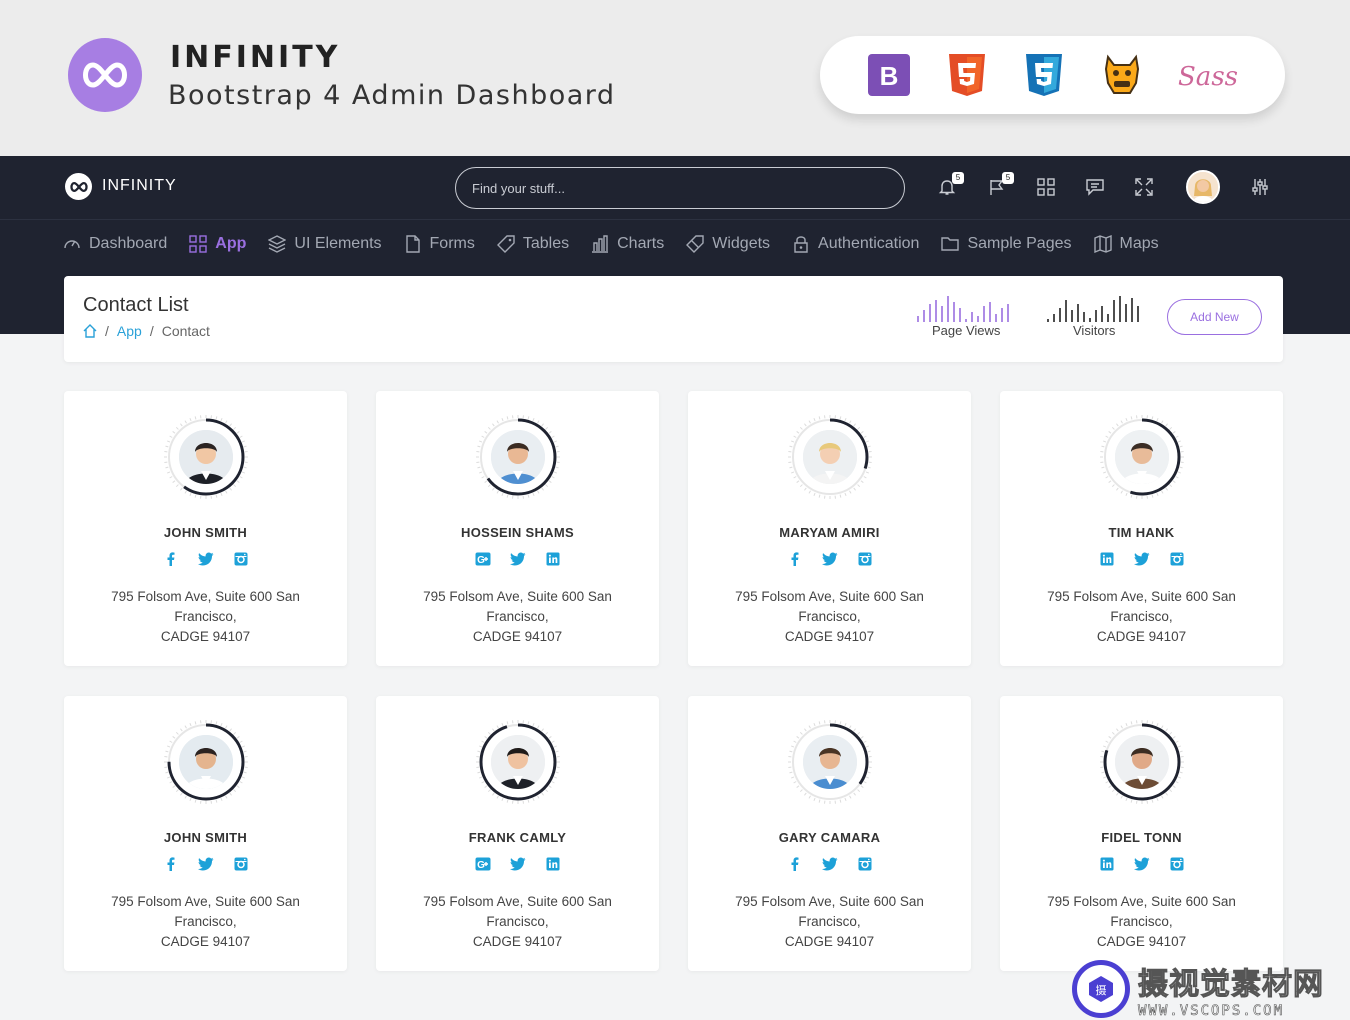 This screenshot has height=1020, width=1350. I want to click on settings-sliders-icon, so click(1260, 187).